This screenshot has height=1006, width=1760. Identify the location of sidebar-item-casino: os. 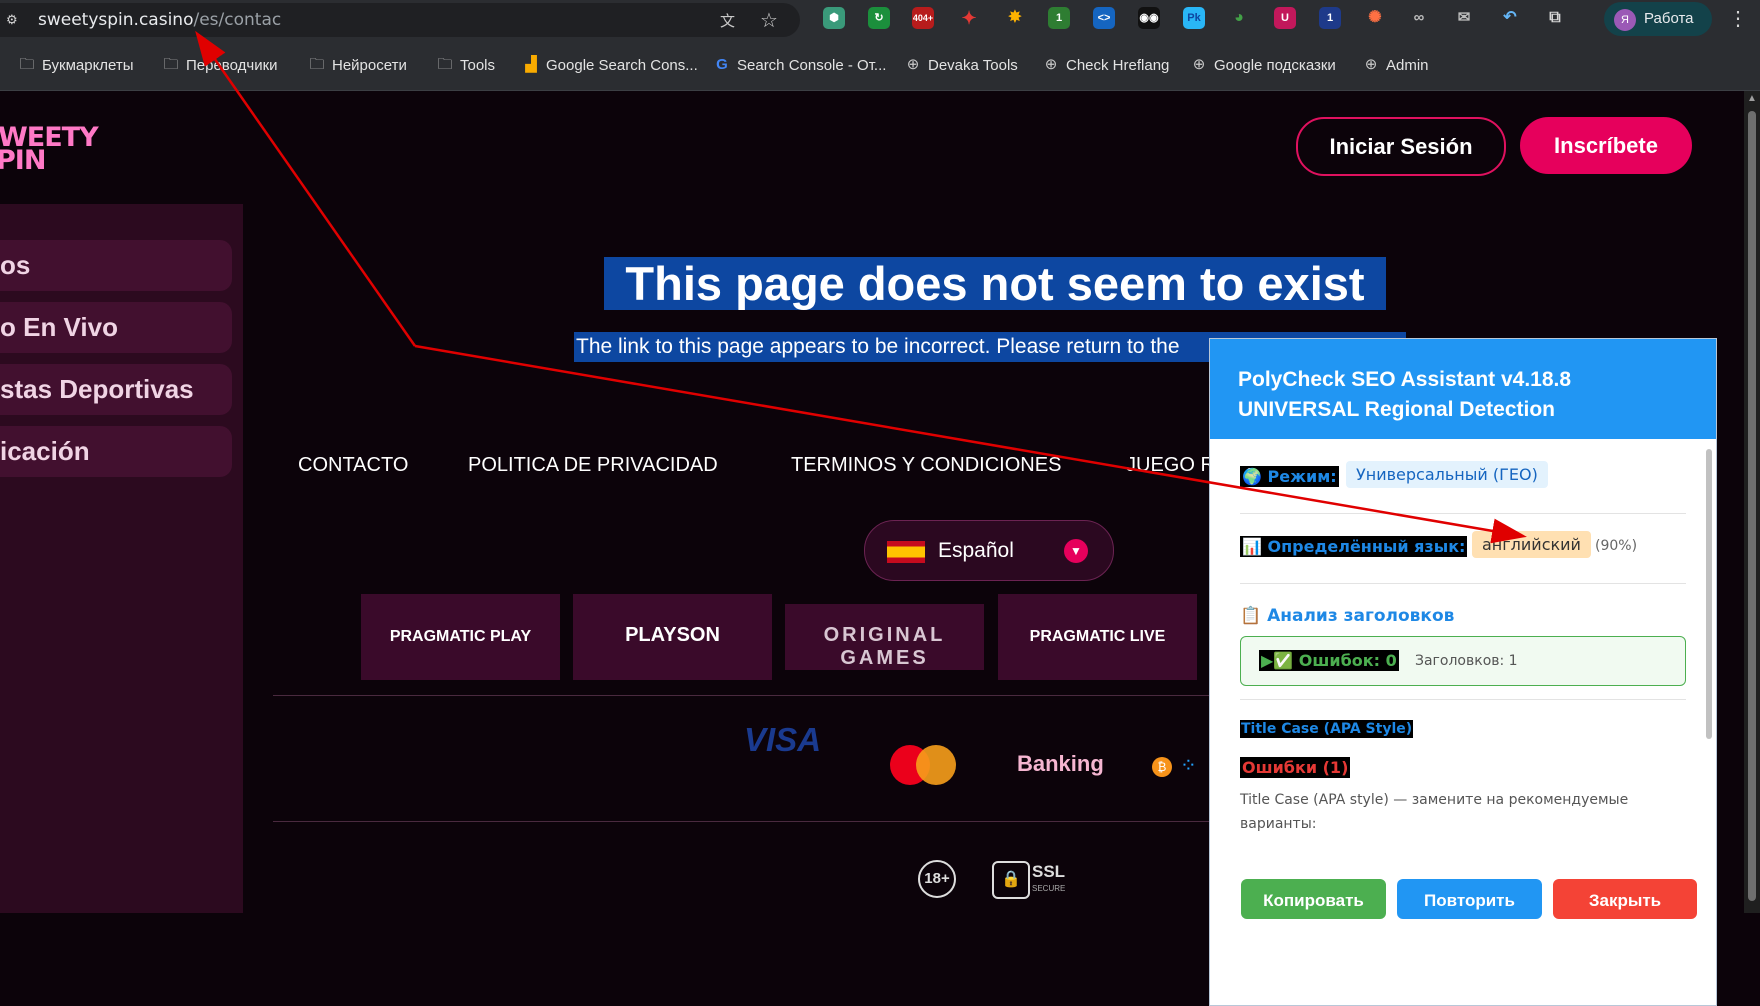
(116, 265).